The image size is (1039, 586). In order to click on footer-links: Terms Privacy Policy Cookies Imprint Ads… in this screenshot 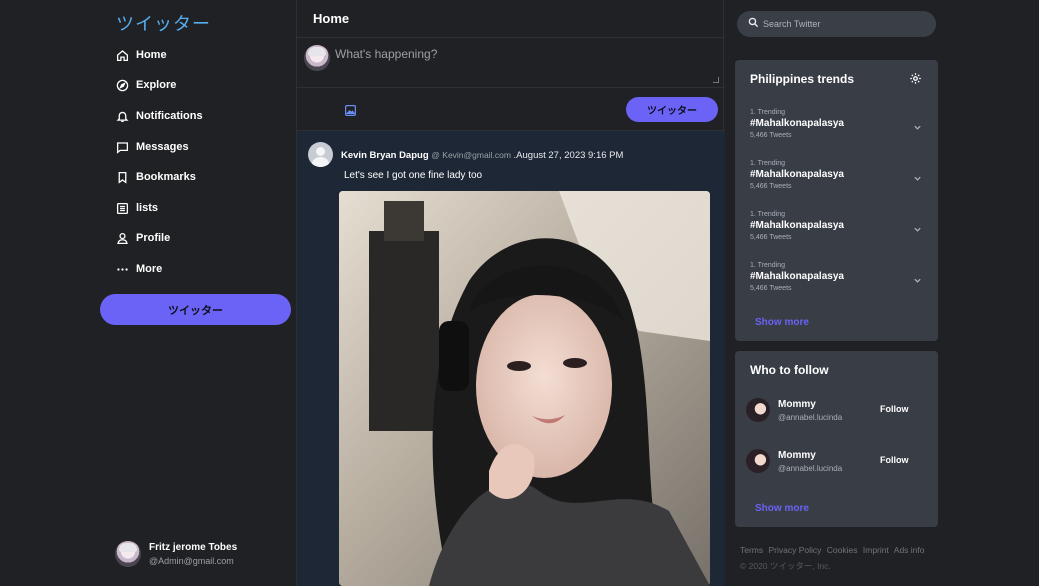, I will do `click(834, 550)`.